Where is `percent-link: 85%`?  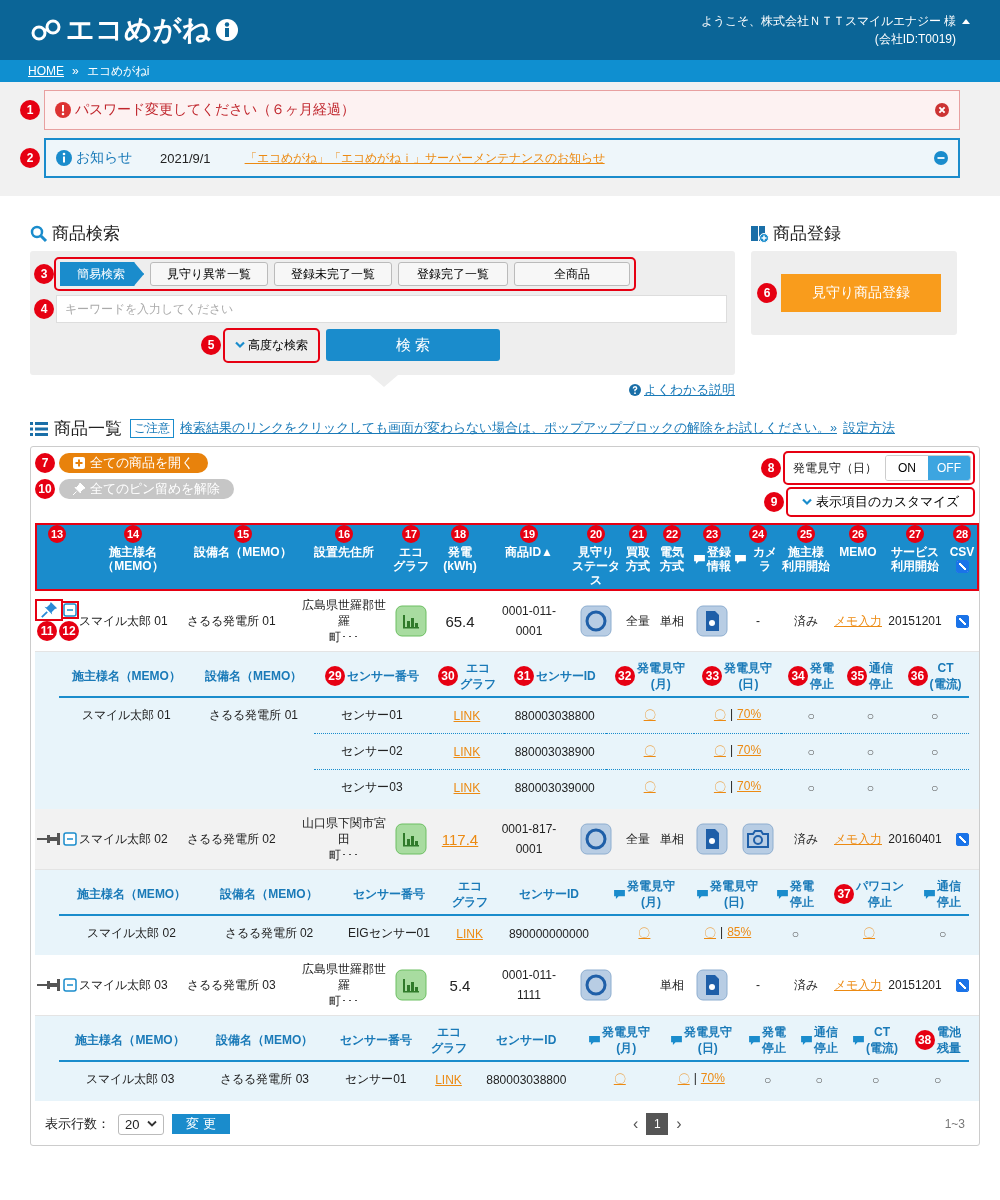 percent-link: 85% is located at coordinates (739, 933).